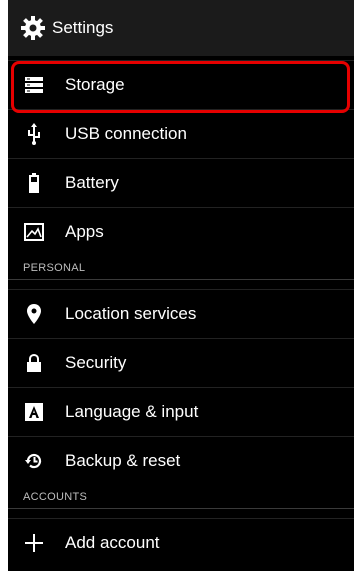 This screenshot has height=571, width=364. I want to click on menu-item-label: Location services, so click(131, 313).